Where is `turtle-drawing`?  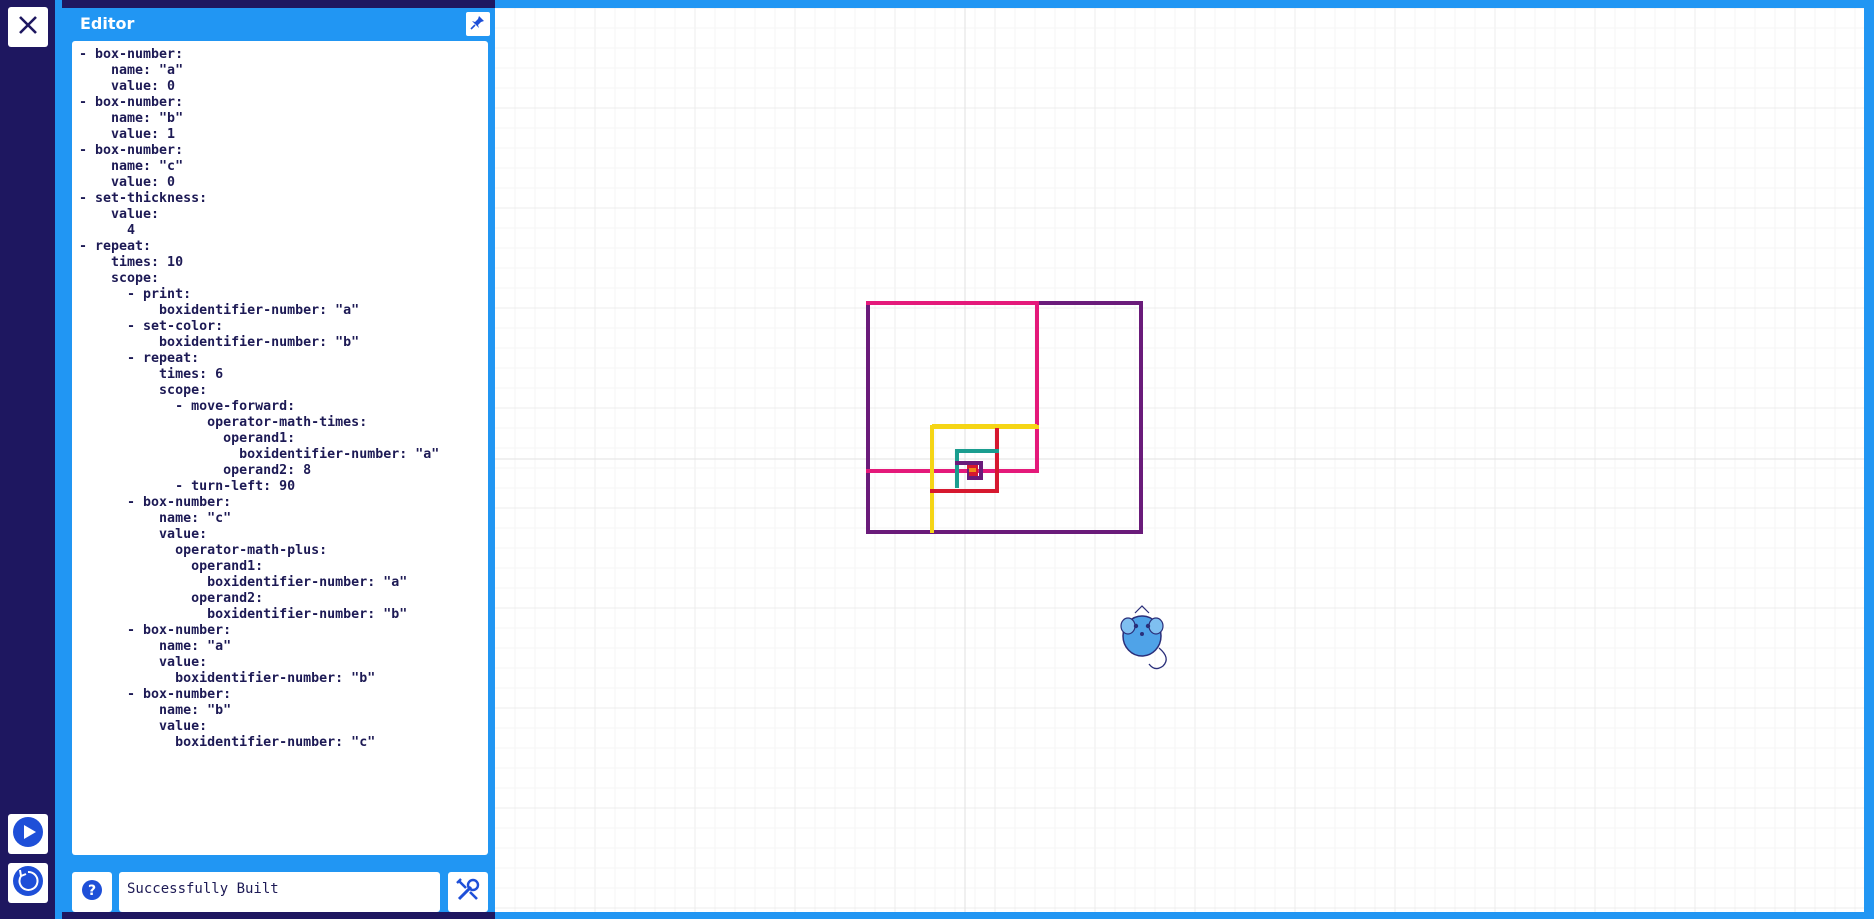
turtle-drawing is located at coordinates (1004, 417).